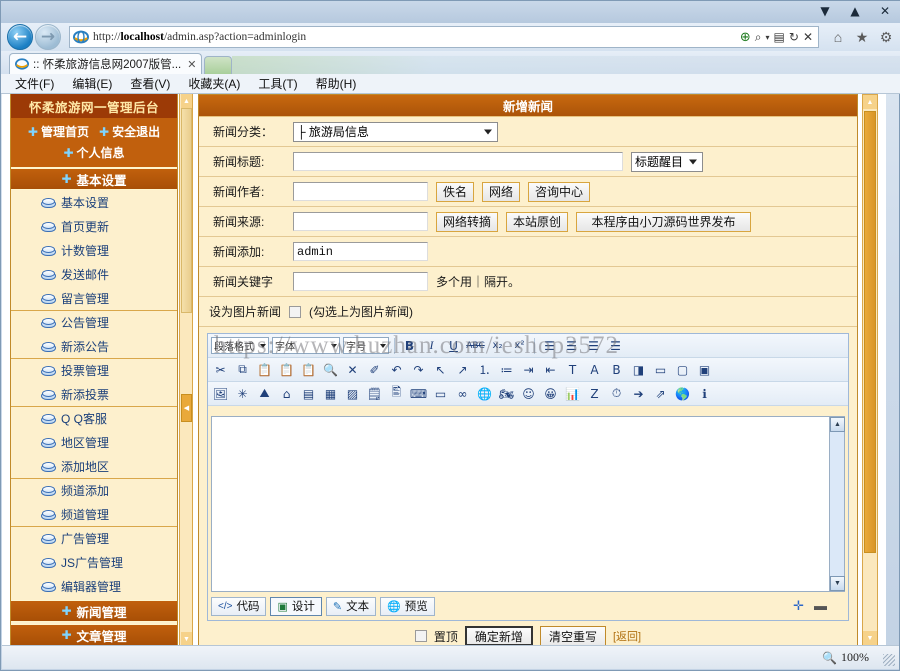 Image resolution: width=900 pixels, height=671 pixels. Describe the element at coordinates (418, 393) in the screenshot. I see `editor-tool-r3-10-icon: ⌨` at that location.